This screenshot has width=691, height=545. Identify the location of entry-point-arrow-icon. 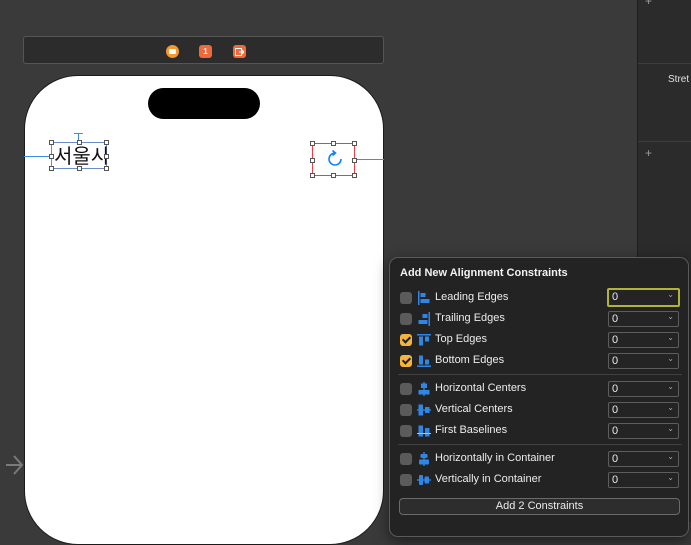
(13, 465).